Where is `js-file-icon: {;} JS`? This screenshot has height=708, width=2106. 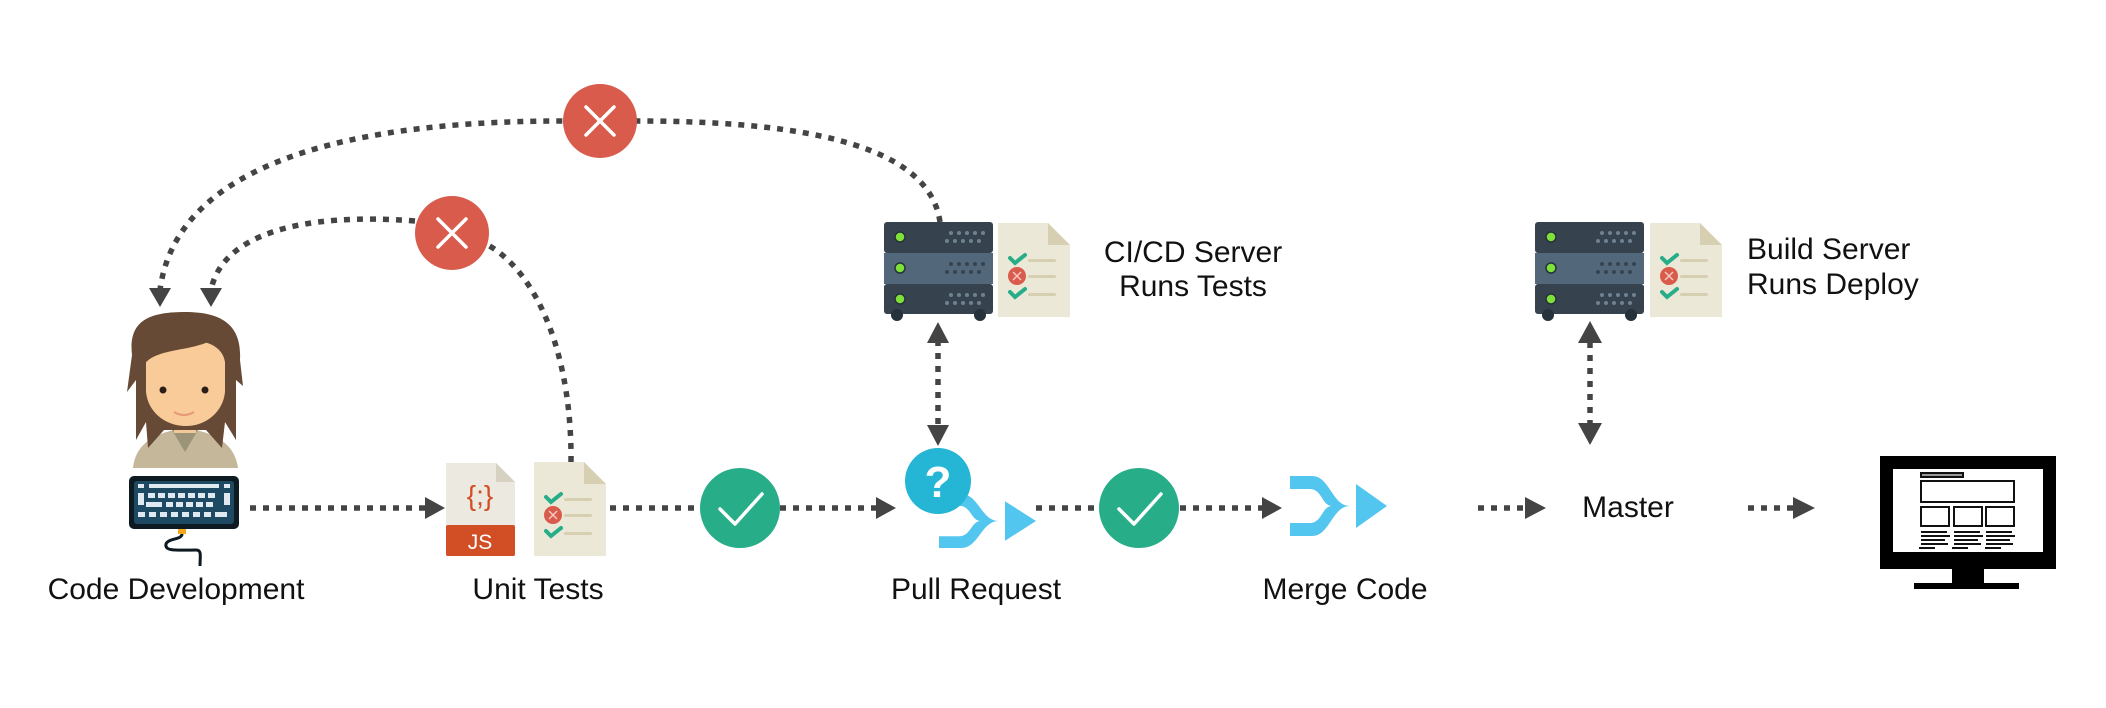
js-file-icon: {;} JS is located at coordinates (480, 509).